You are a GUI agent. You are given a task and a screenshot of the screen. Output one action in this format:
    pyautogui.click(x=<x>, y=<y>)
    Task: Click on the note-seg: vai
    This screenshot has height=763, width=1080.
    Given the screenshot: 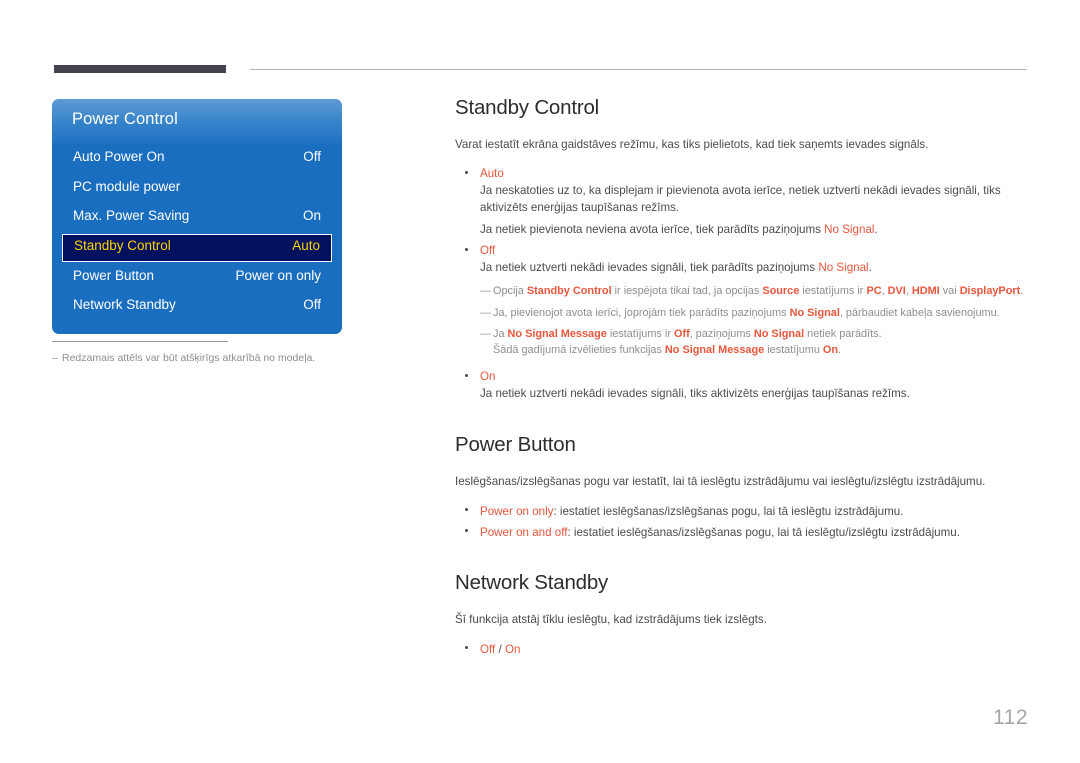 What is the action you would take?
    pyautogui.click(x=949, y=291)
    